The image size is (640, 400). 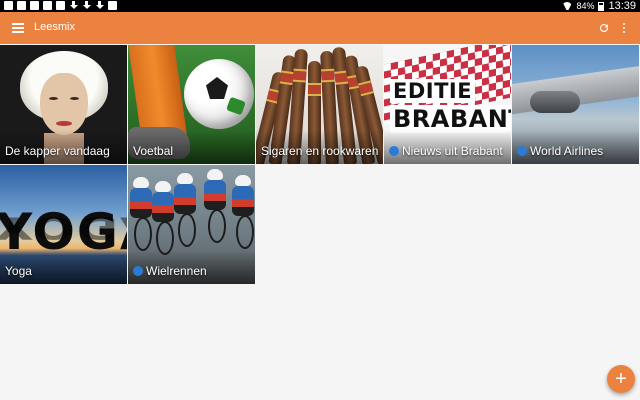 What do you see at coordinates (191, 104) in the screenshot?
I see `tile-voetbal: Voetbal` at bounding box center [191, 104].